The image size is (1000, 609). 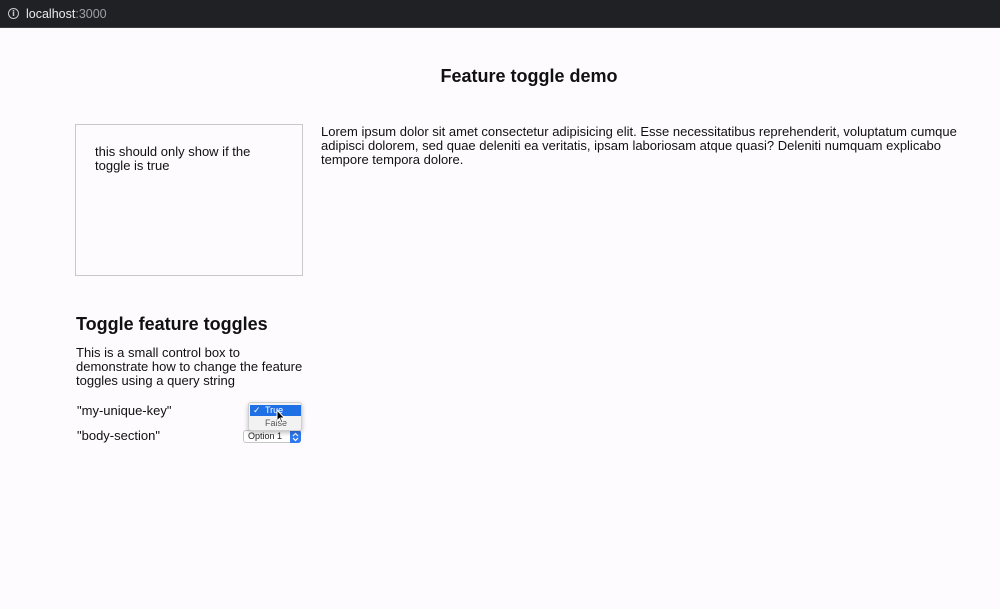 What do you see at coordinates (281, 416) in the screenshot?
I see `cursor-icon` at bounding box center [281, 416].